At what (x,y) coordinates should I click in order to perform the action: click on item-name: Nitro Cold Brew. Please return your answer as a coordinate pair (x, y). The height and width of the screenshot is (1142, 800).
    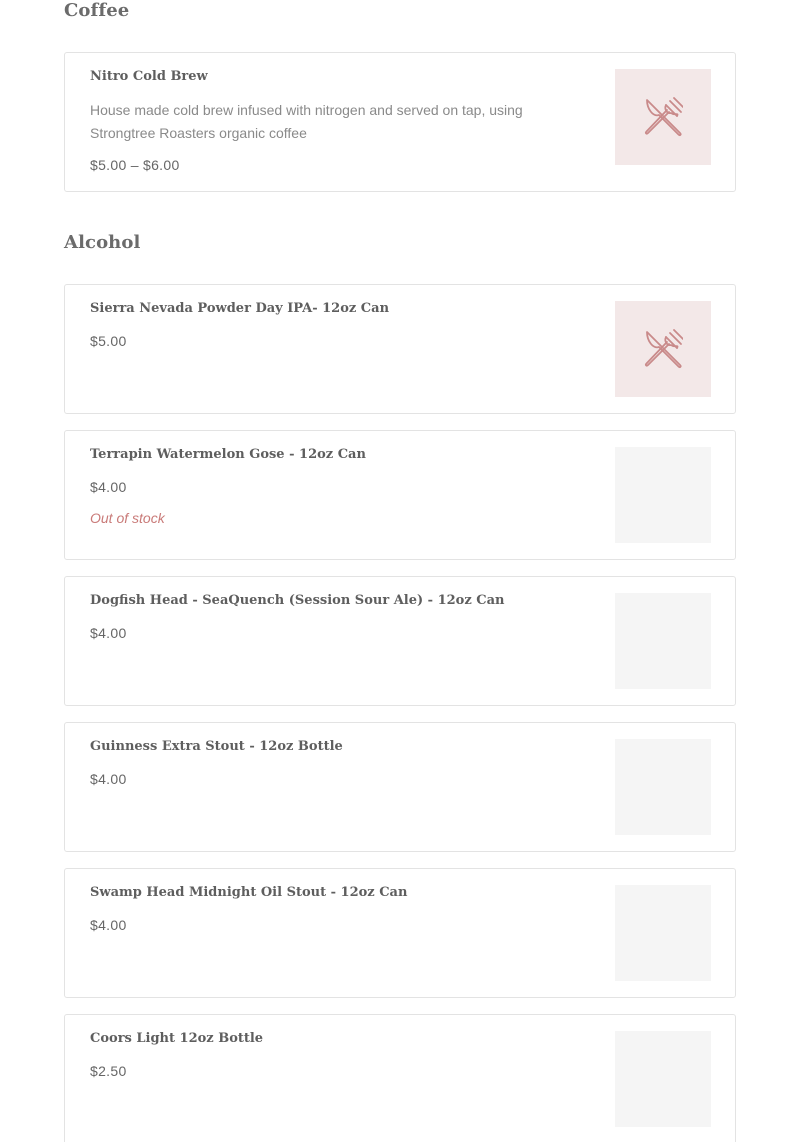
    Looking at the image, I should click on (149, 76).